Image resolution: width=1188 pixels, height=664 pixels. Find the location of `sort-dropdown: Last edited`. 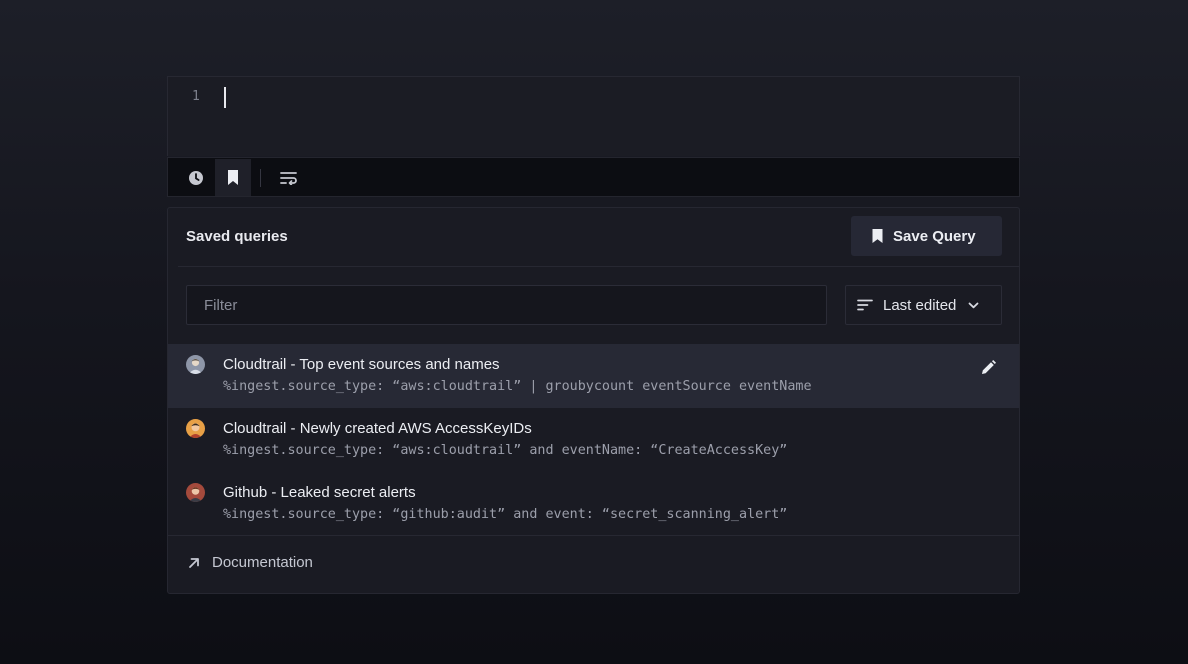

sort-dropdown: Last edited is located at coordinates (923, 305).